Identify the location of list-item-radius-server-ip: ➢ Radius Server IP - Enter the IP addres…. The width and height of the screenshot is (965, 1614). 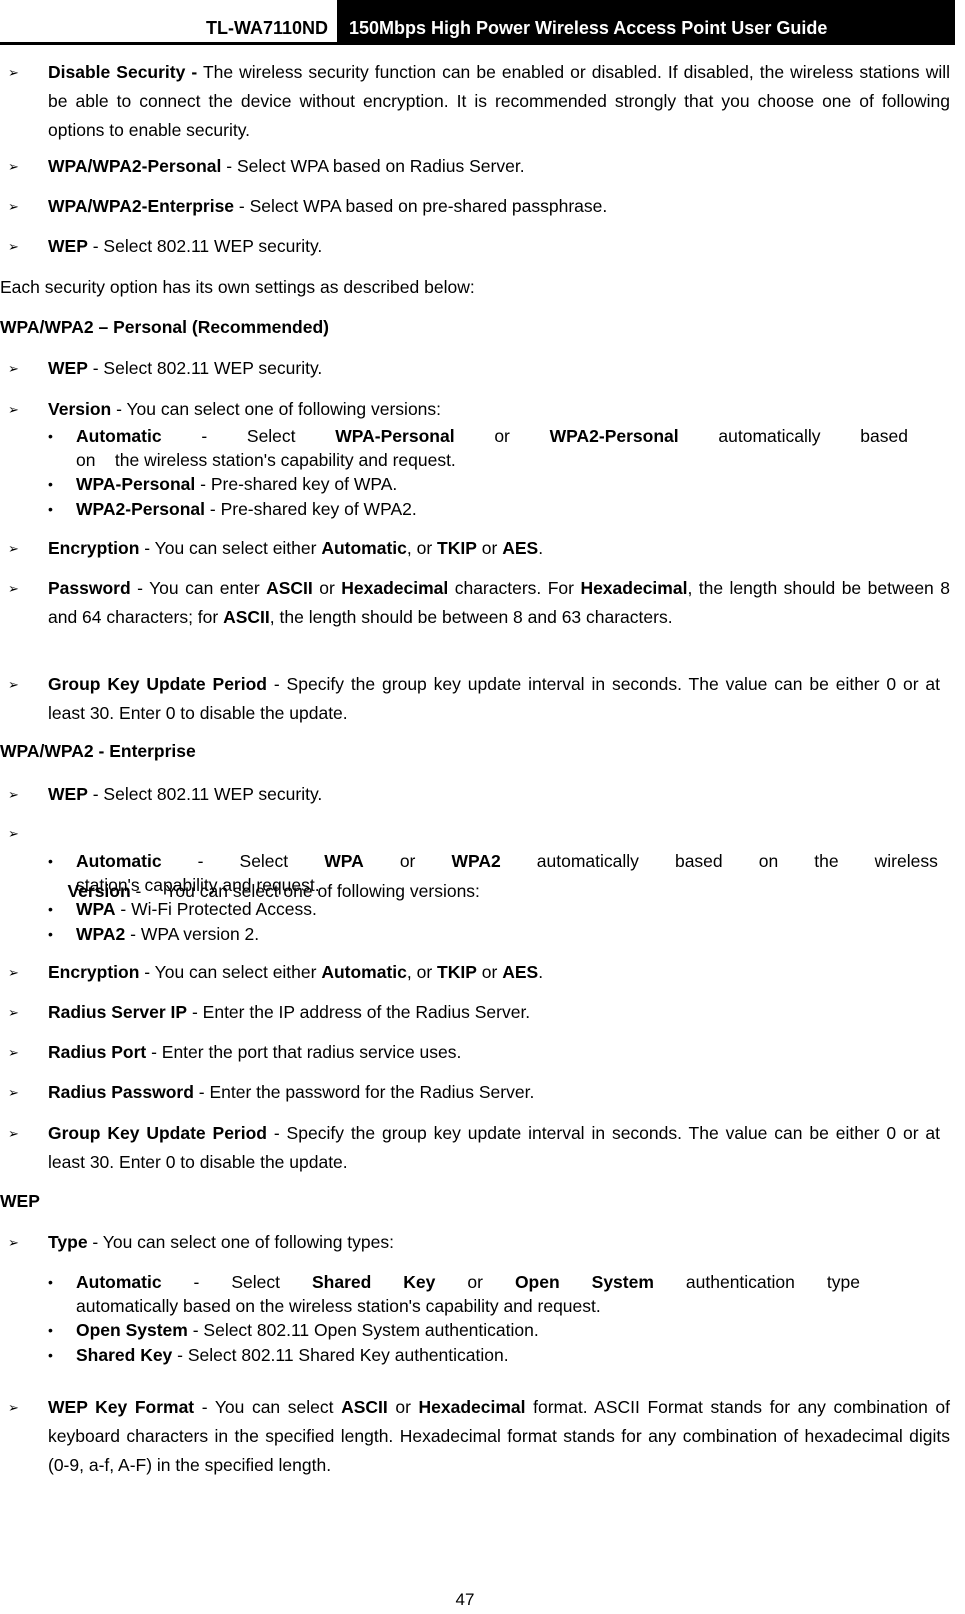
(479, 1012).